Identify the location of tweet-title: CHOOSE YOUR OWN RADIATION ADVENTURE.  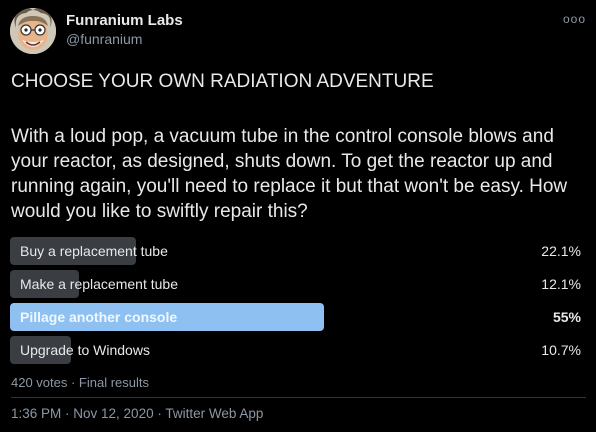
(222, 81).